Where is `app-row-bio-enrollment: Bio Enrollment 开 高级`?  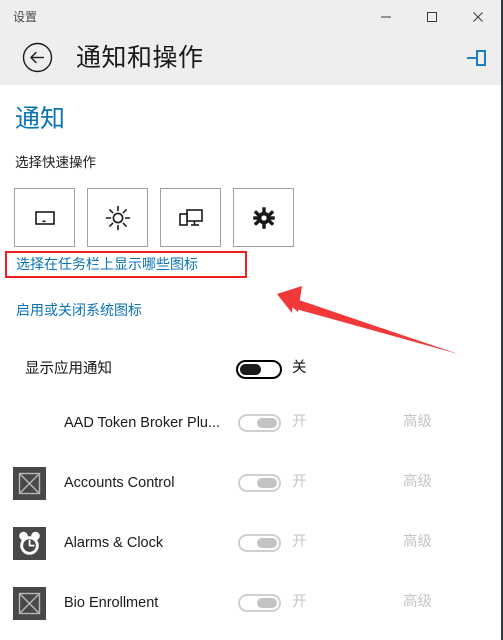
app-row-bio-enrollment: Bio Enrollment 开 高级 is located at coordinates (250, 610).